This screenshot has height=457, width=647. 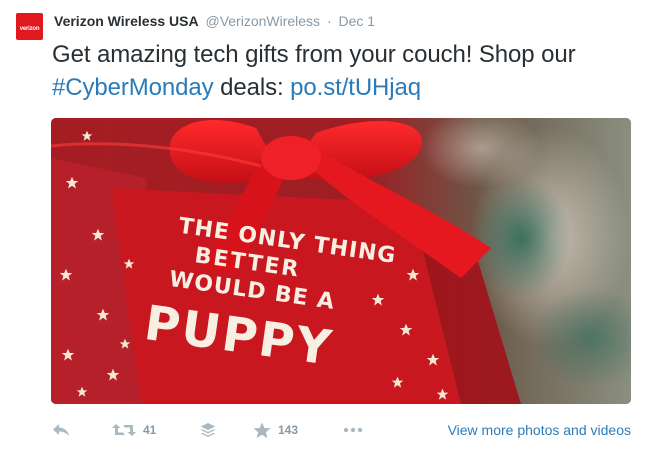 I want to click on reply-icon, so click(x=61, y=430).